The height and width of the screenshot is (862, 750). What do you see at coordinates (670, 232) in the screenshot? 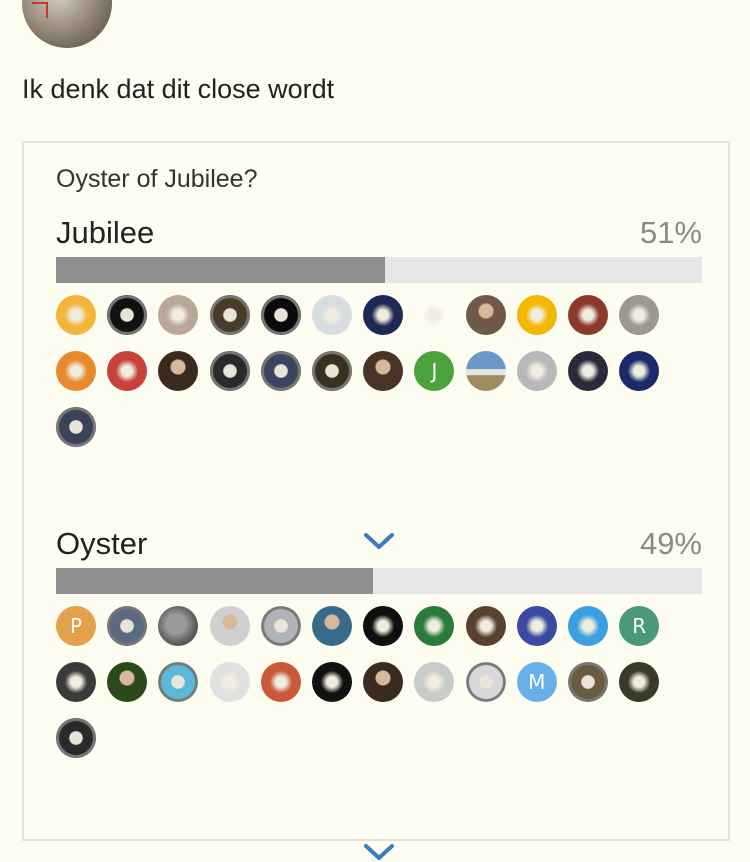
I see `option-percentage: 51%` at bounding box center [670, 232].